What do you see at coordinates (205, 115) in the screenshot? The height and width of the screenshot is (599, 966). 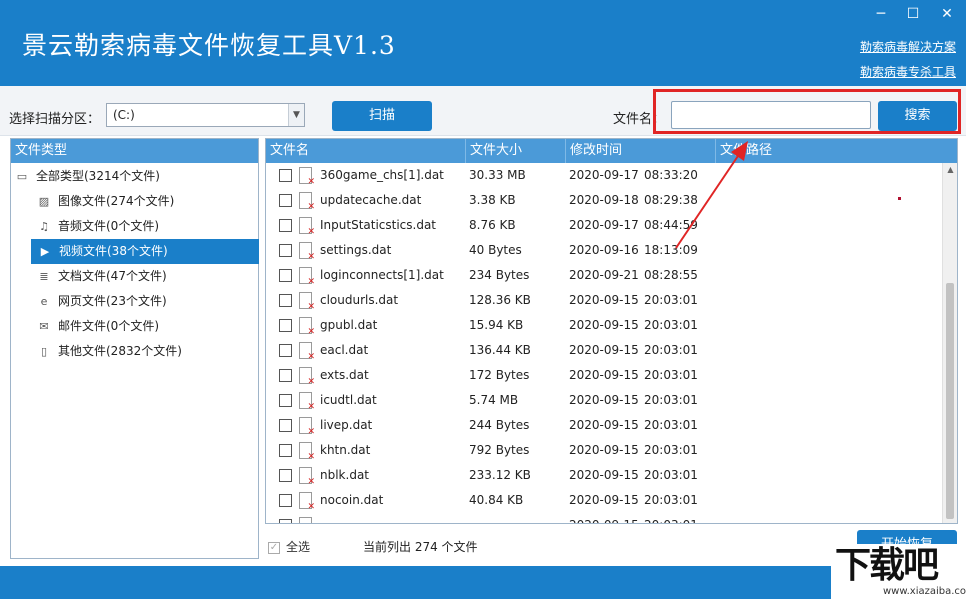 I see `partition-select: (C:) ▼` at bounding box center [205, 115].